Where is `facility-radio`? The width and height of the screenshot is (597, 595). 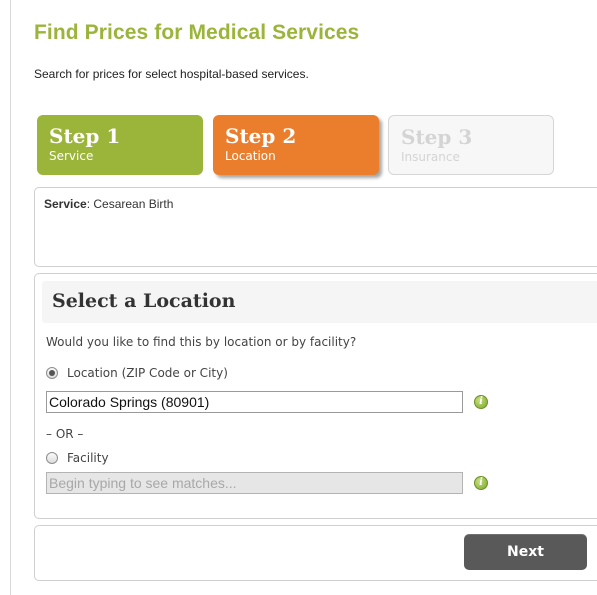
facility-radio is located at coordinates (52, 458).